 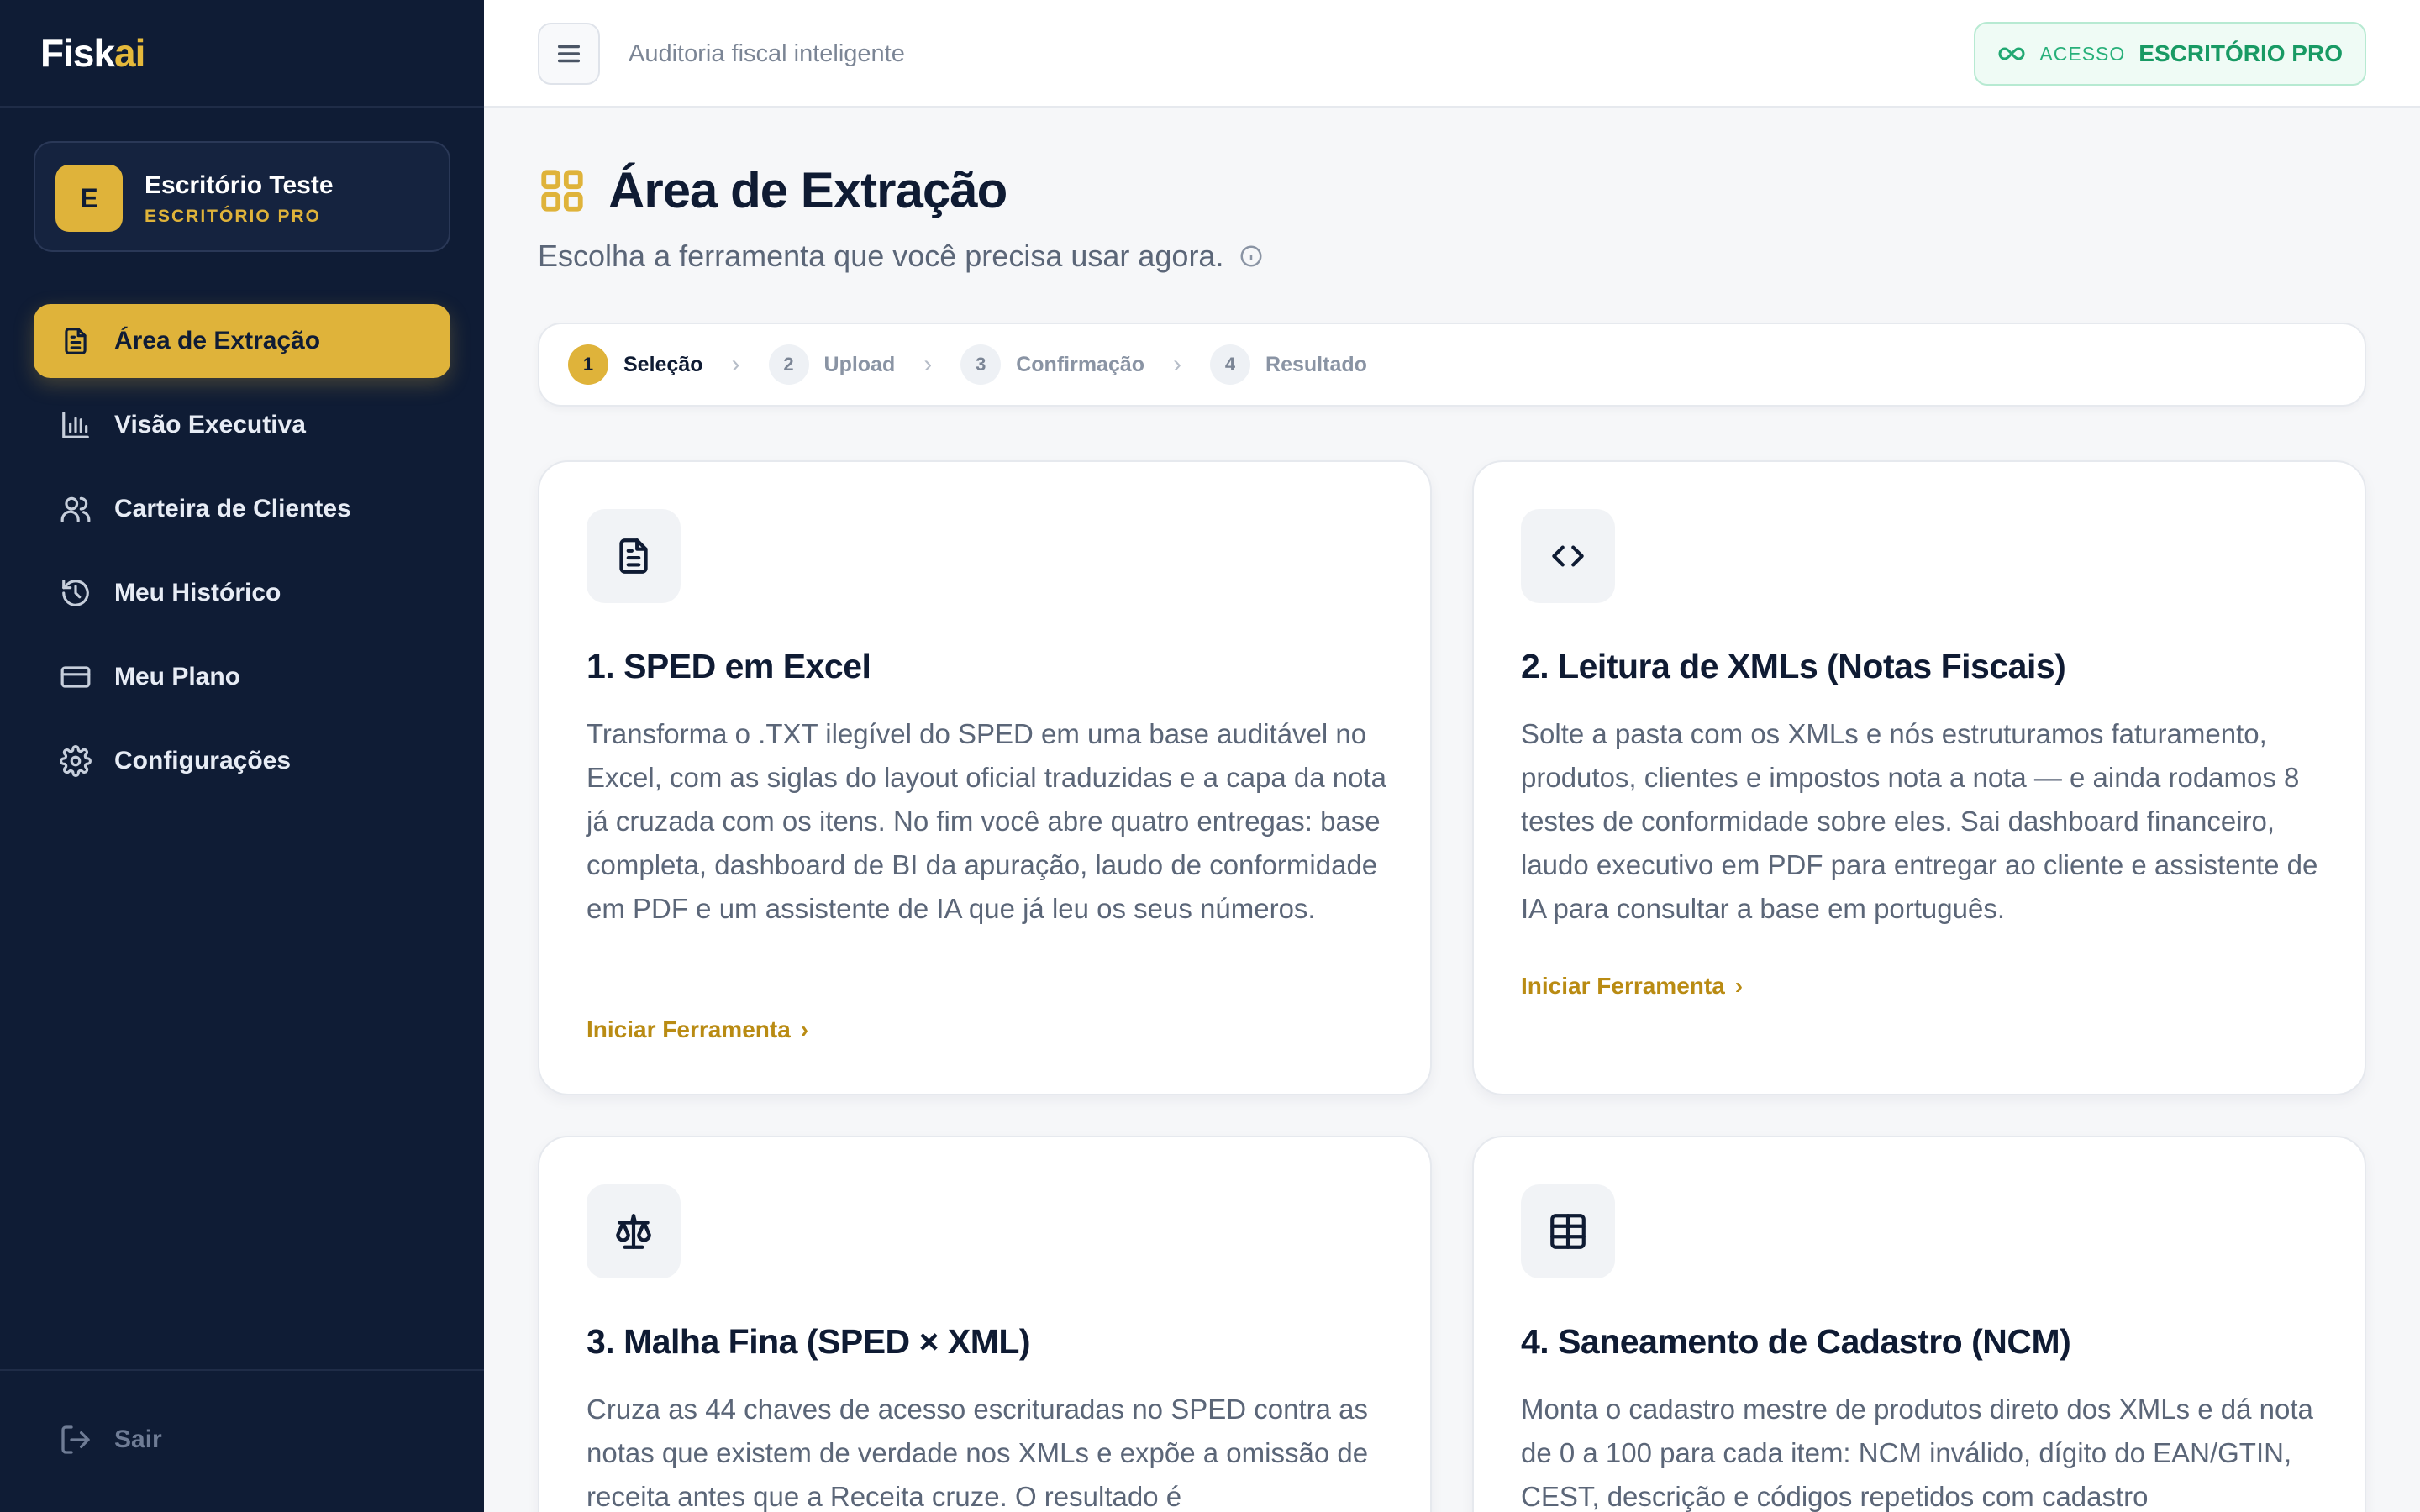 I want to click on logout-icon, so click(x=75, y=1439).